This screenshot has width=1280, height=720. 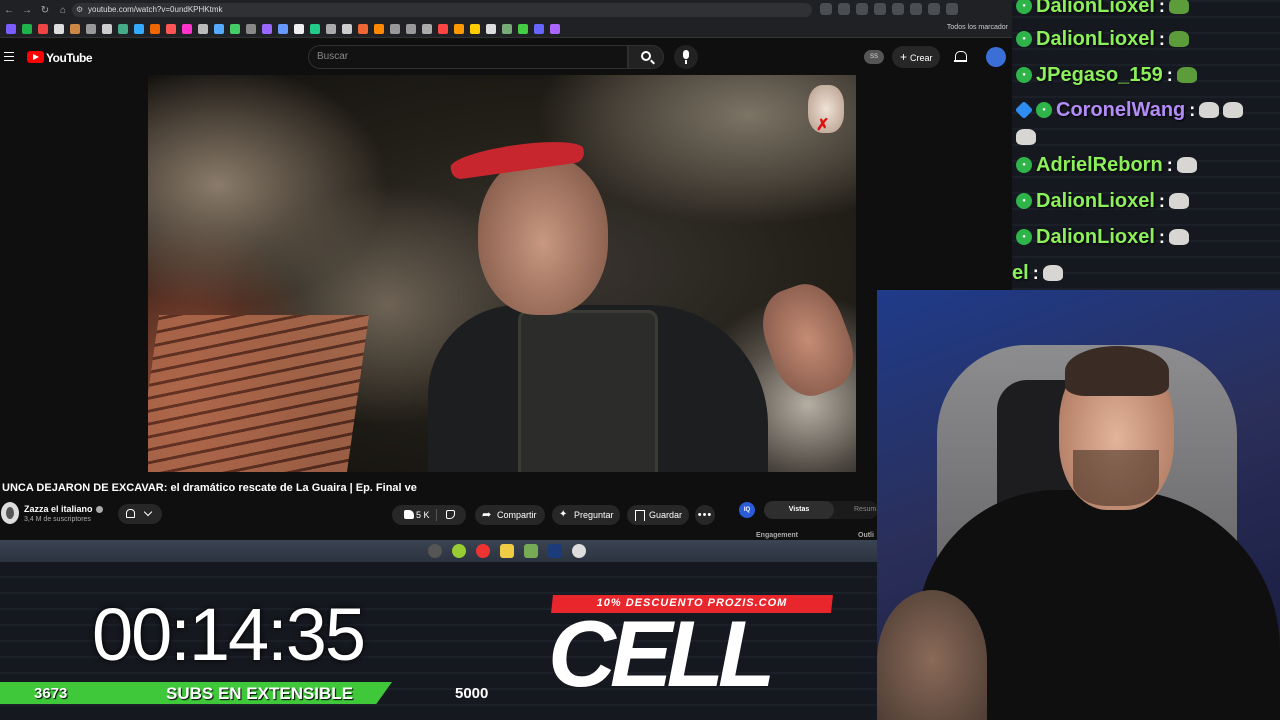 What do you see at coordinates (1099, 165) in the screenshot?
I see `chat-username: AdrielReborn` at bounding box center [1099, 165].